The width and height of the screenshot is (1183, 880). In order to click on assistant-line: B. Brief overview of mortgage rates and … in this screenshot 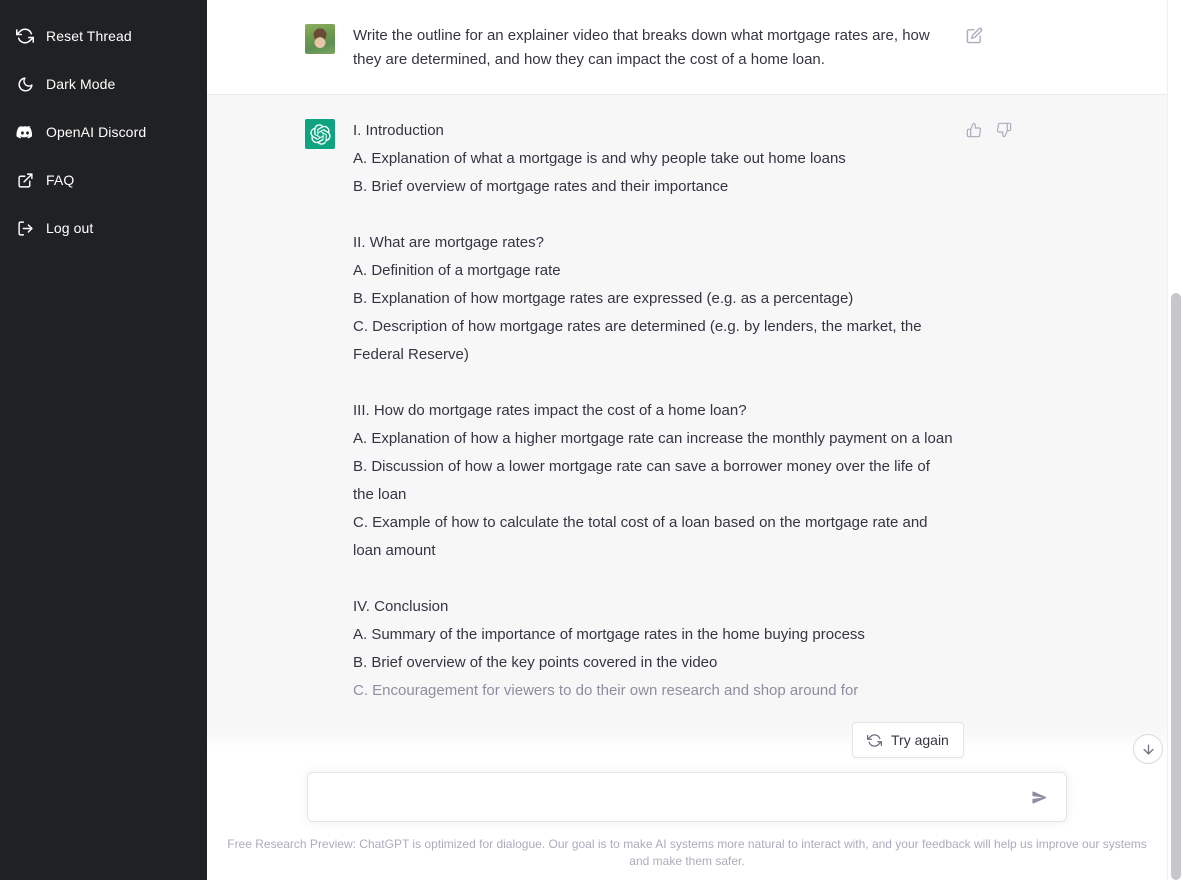, I will do `click(541, 186)`.